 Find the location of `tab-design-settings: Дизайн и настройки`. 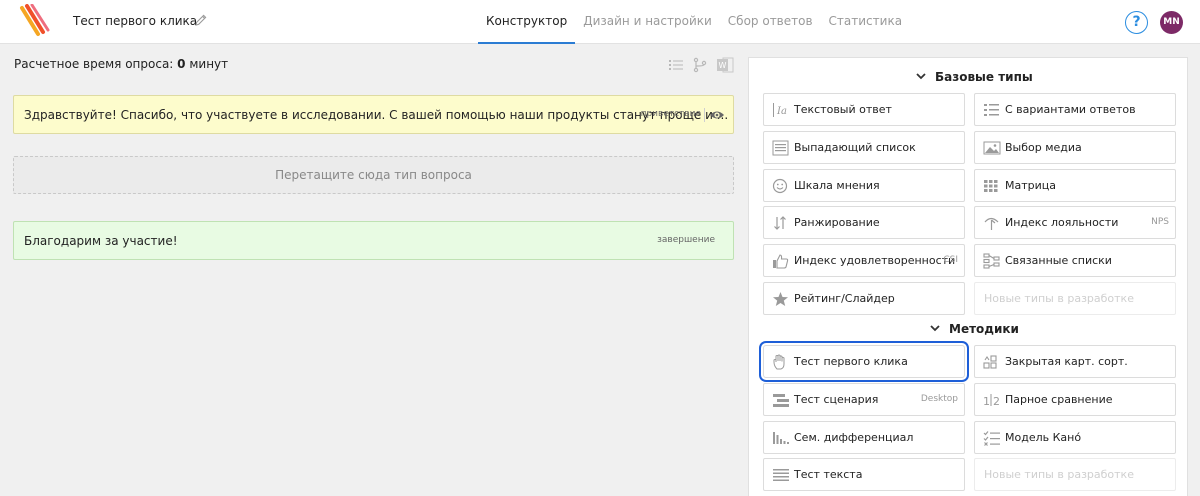

tab-design-settings: Дизайн и настройки is located at coordinates (647, 22).